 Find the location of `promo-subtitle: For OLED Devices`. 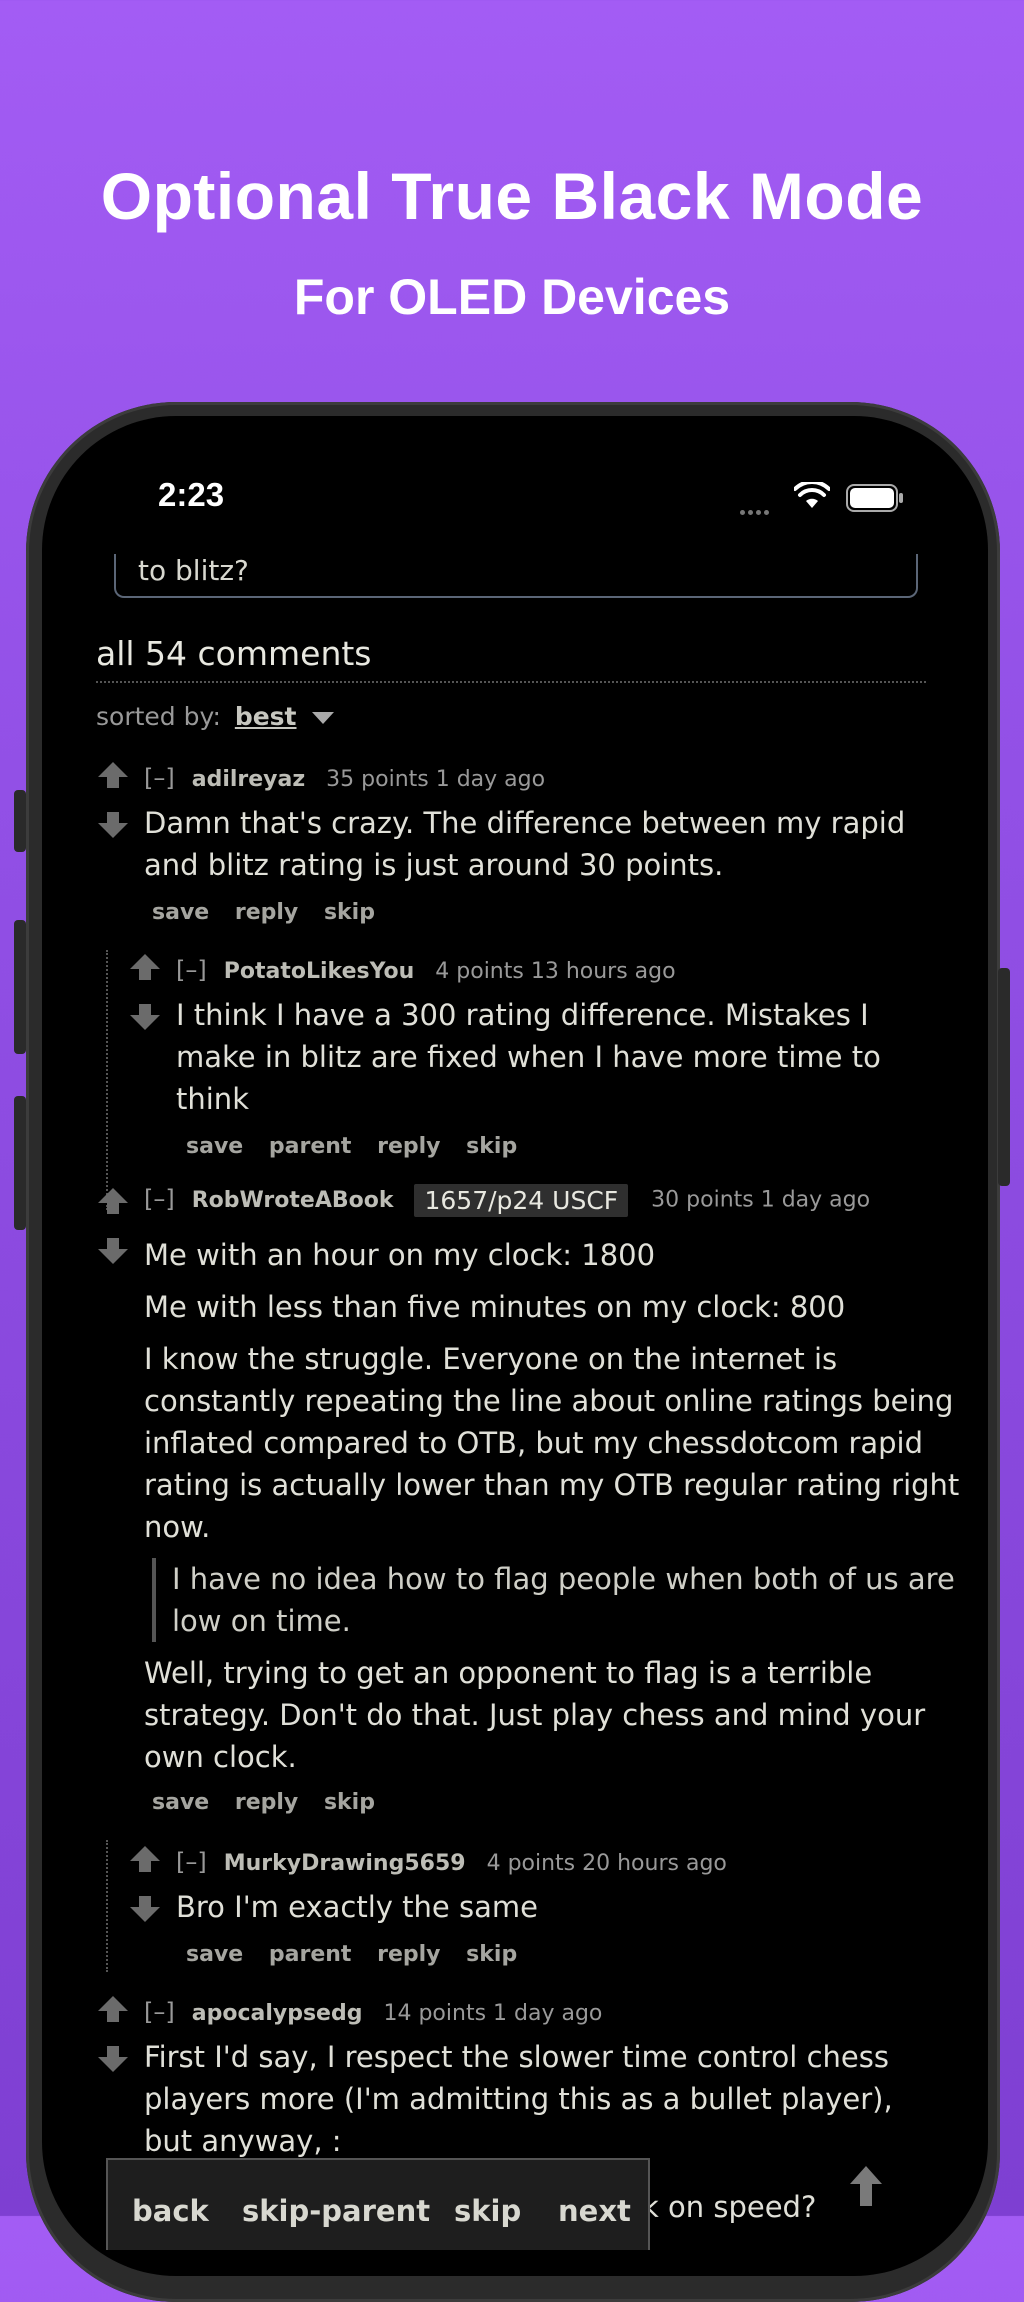

promo-subtitle: For OLED Devices is located at coordinates (512, 297).